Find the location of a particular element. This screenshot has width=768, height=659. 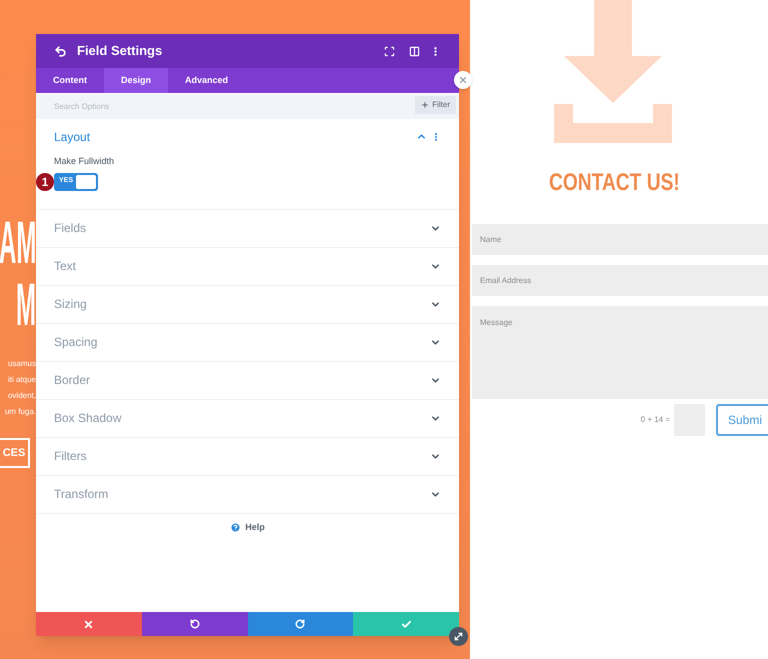

section-title: Fields is located at coordinates (70, 228).